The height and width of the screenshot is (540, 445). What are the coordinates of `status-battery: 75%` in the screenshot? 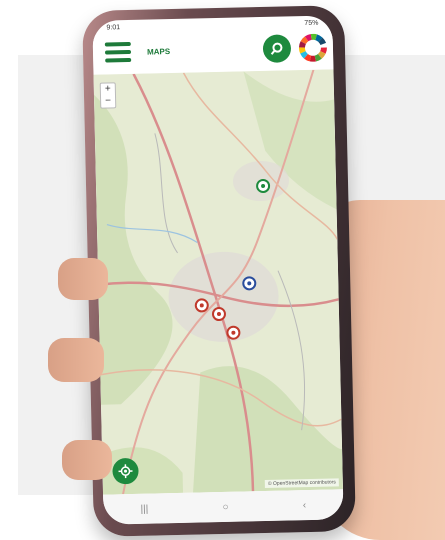 It's located at (311, 23).